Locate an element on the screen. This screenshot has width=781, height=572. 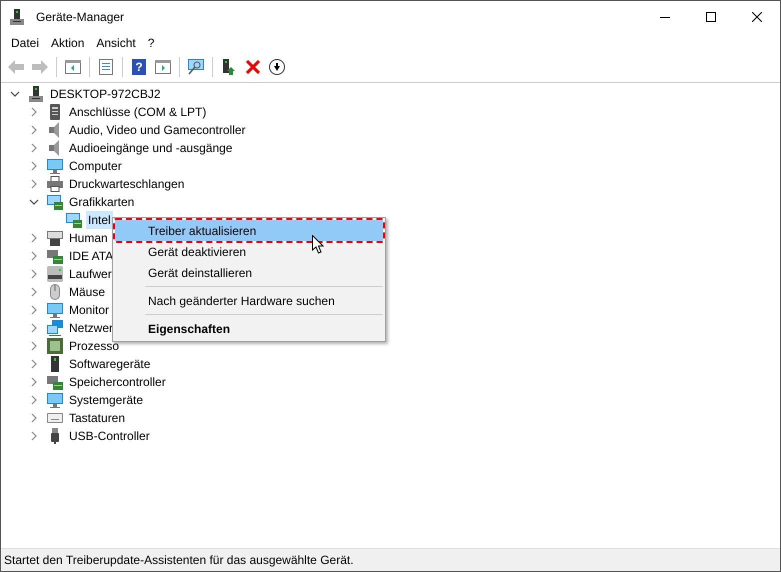
back-arrow-icon is located at coordinates (16, 67).